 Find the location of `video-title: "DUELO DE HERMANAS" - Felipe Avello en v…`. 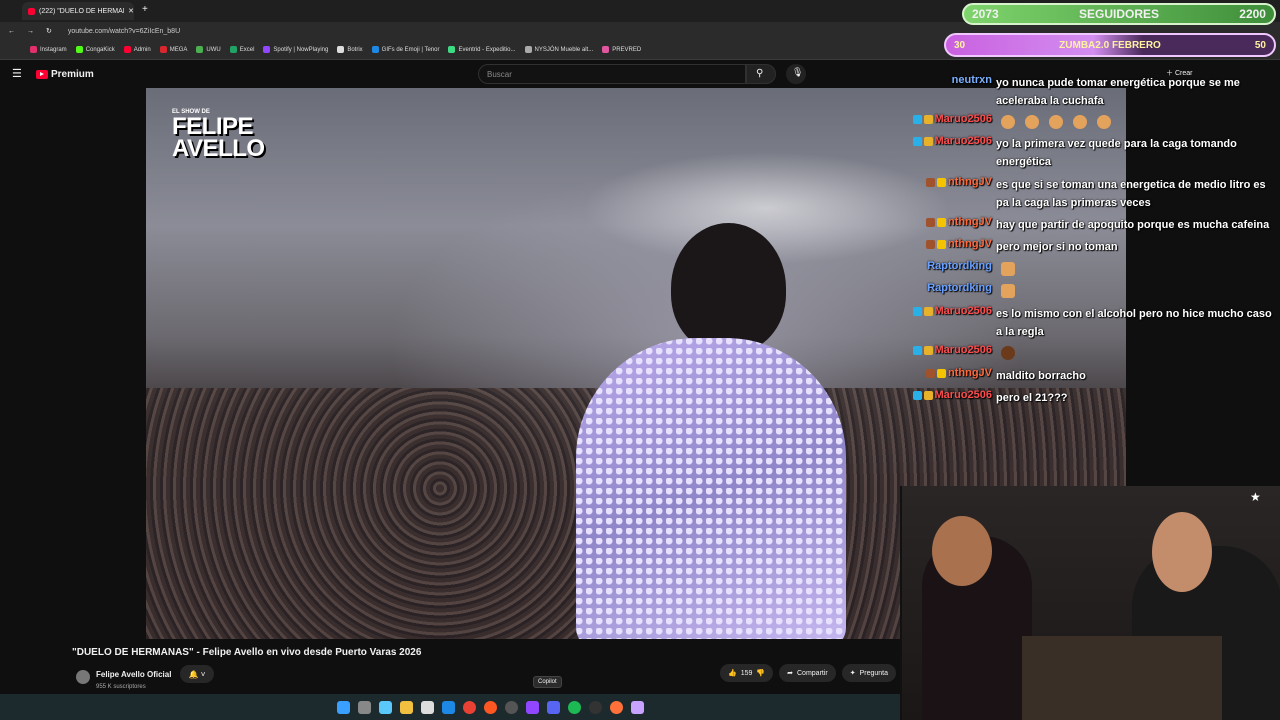

video-title: "DUELO DE HERMANAS" - Felipe Avello en v… is located at coordinates (247, 652).